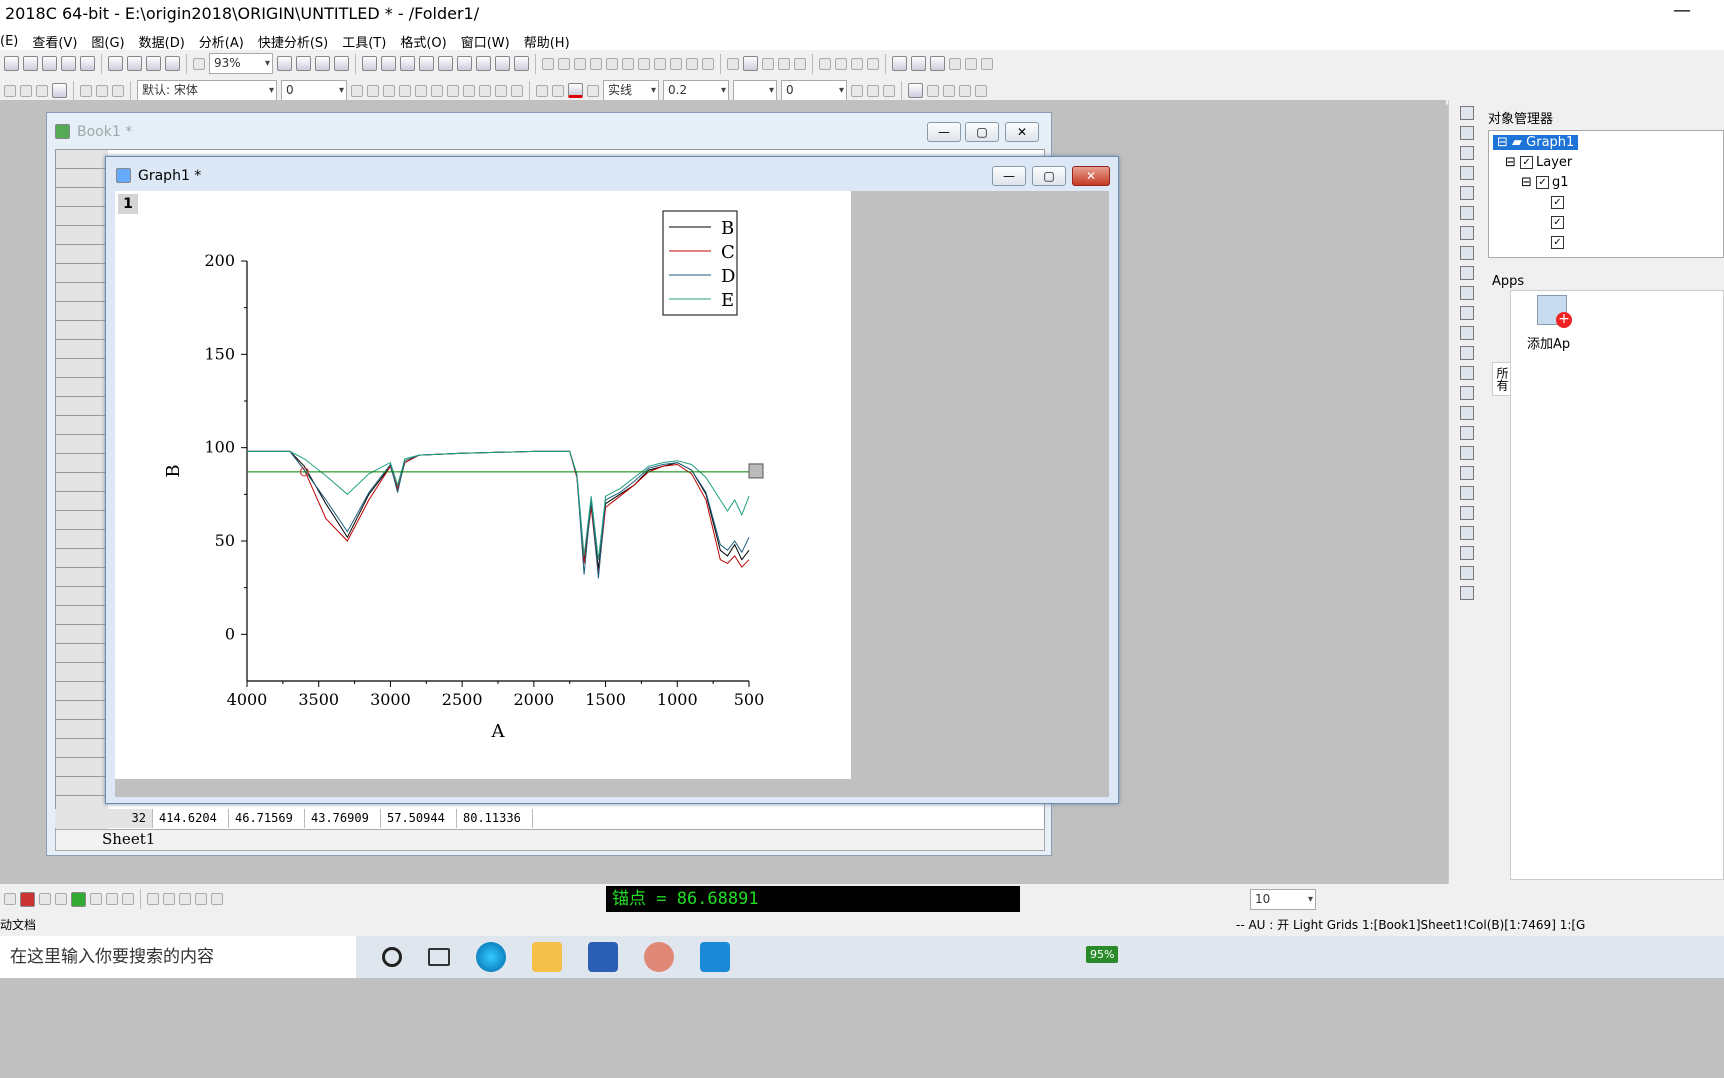 This screenshot has width=1724, height=1078. I want to click on object-manager-icon, so click(426, 63).